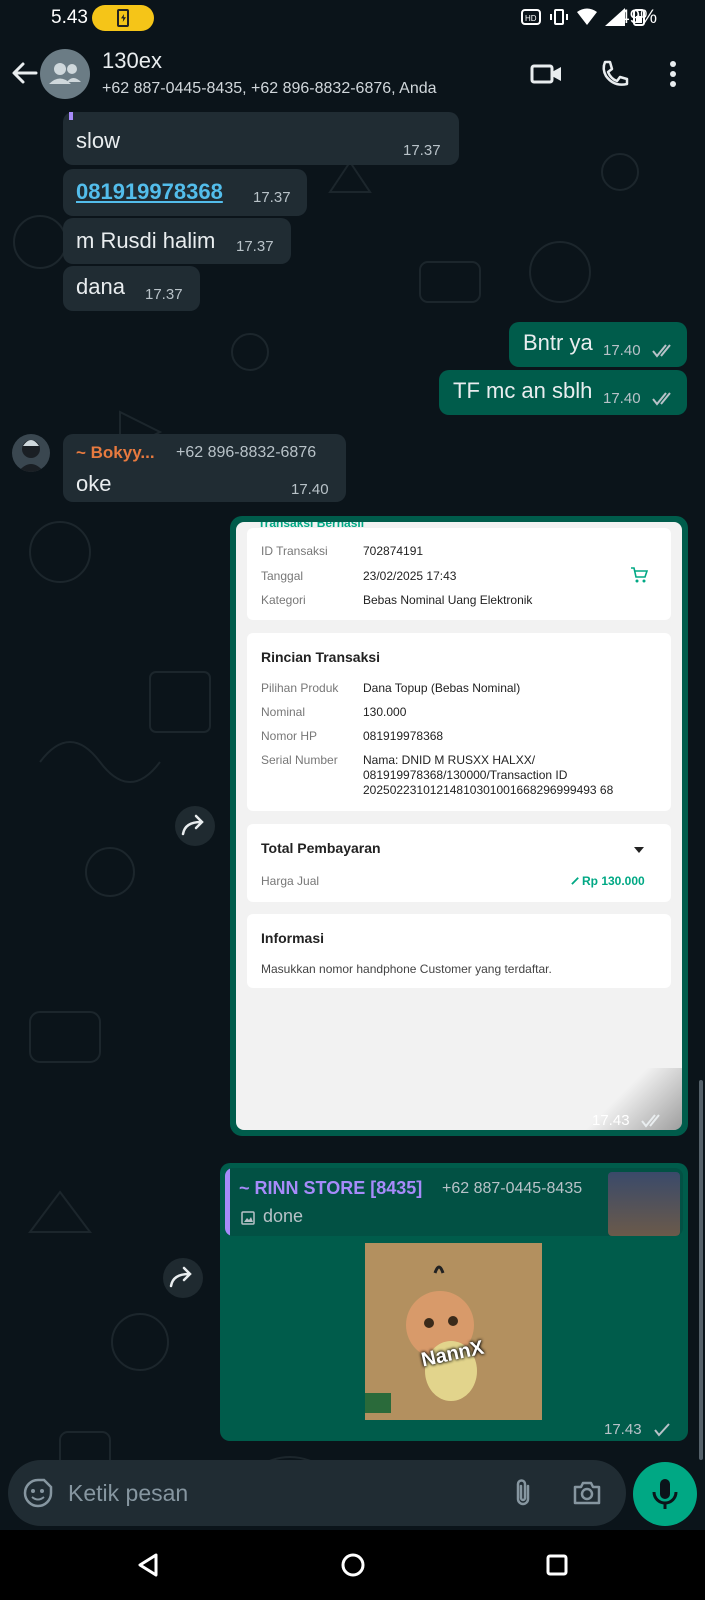 This screenshot has height=1600, width=705. I want to click on receipt-id-value: 702874191, so click(393, 551).